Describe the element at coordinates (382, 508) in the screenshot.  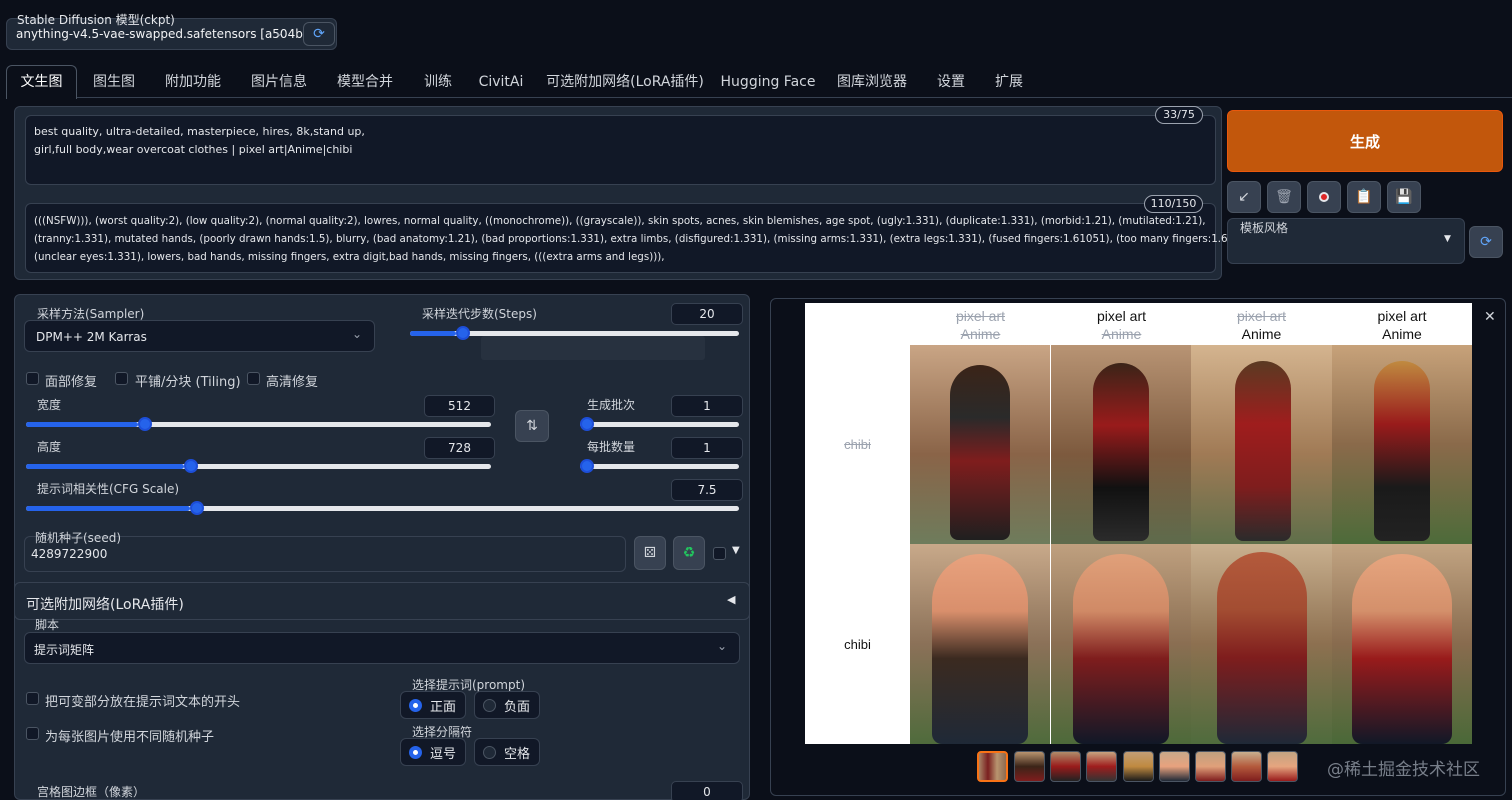
I see `cfg-slider` at that location.